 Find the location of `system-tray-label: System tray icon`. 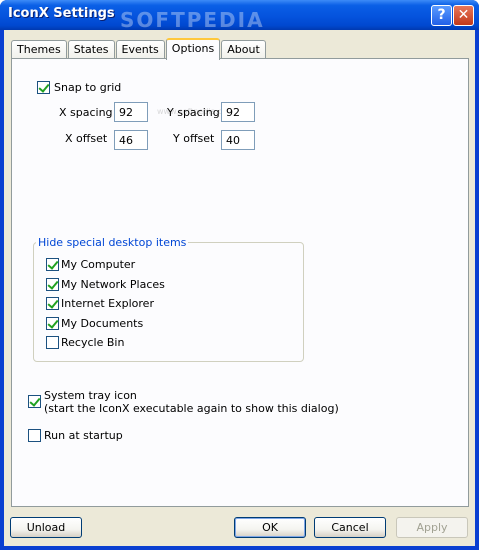

system-tray-label: System tray icon is located at coordinates (90, 395).